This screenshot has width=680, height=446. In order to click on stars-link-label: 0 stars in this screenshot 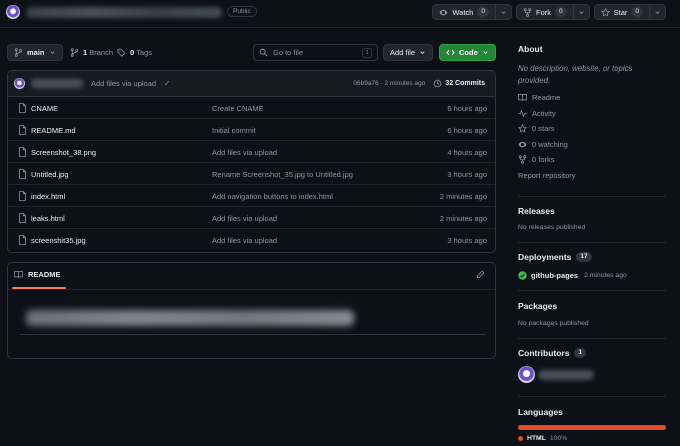, I will do `click(543, 129)`.